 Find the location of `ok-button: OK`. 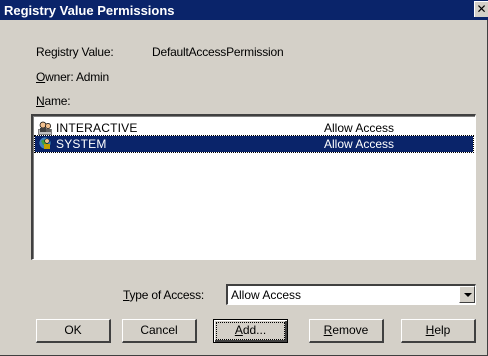

ok-button: OK is located at coordinates (73, 331).